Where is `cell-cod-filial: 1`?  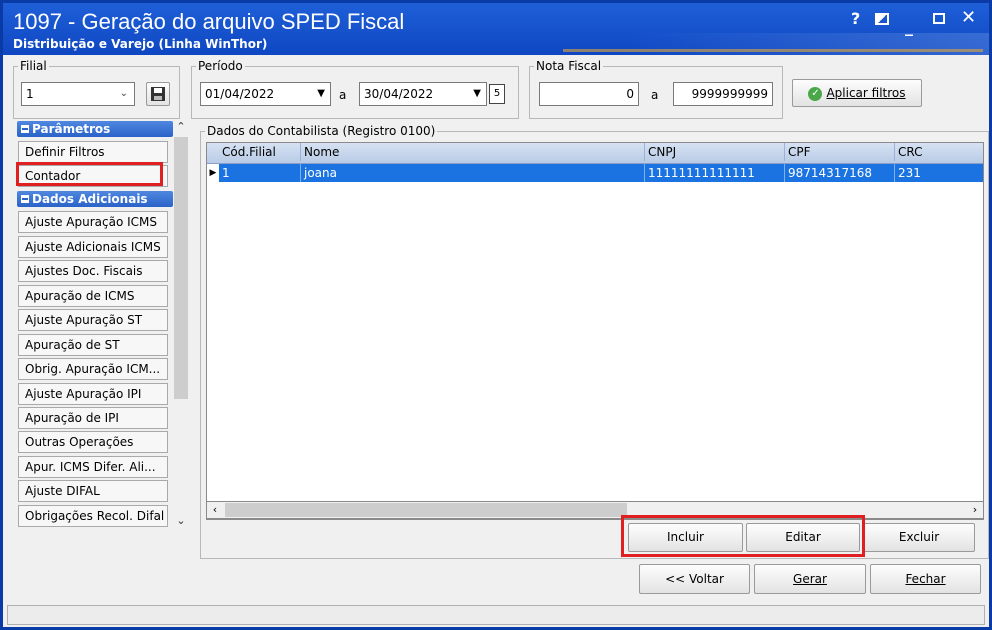 cell-cod-filial: 1 is located at coordinates (260, 173).